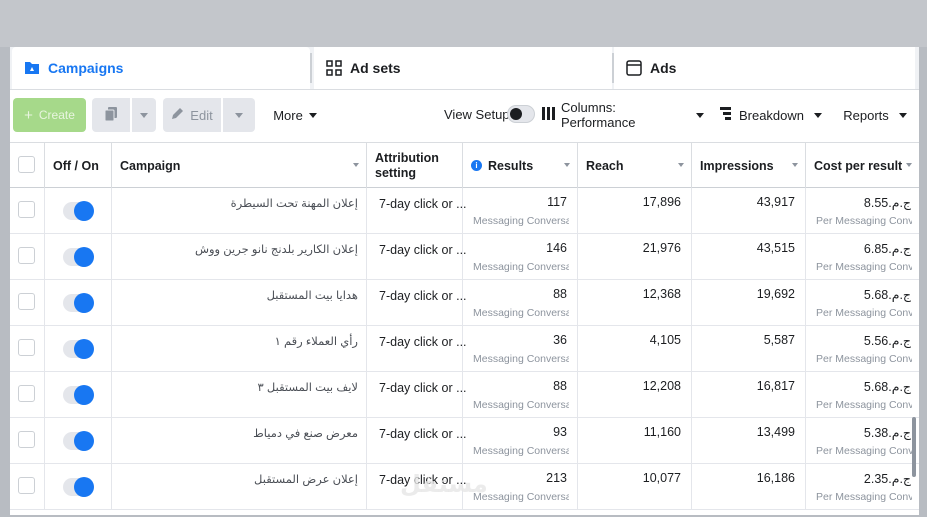  What do you see at coordinates (635, 348) in the screenshot?
I see `reach-cell: 4,105` at bounding box center [635, 348].